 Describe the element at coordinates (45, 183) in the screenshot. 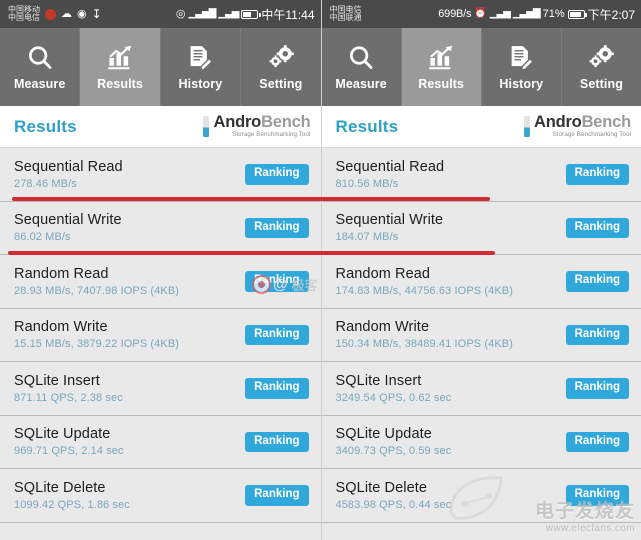

I see `result-value: 278.46 MB/s` at that location.